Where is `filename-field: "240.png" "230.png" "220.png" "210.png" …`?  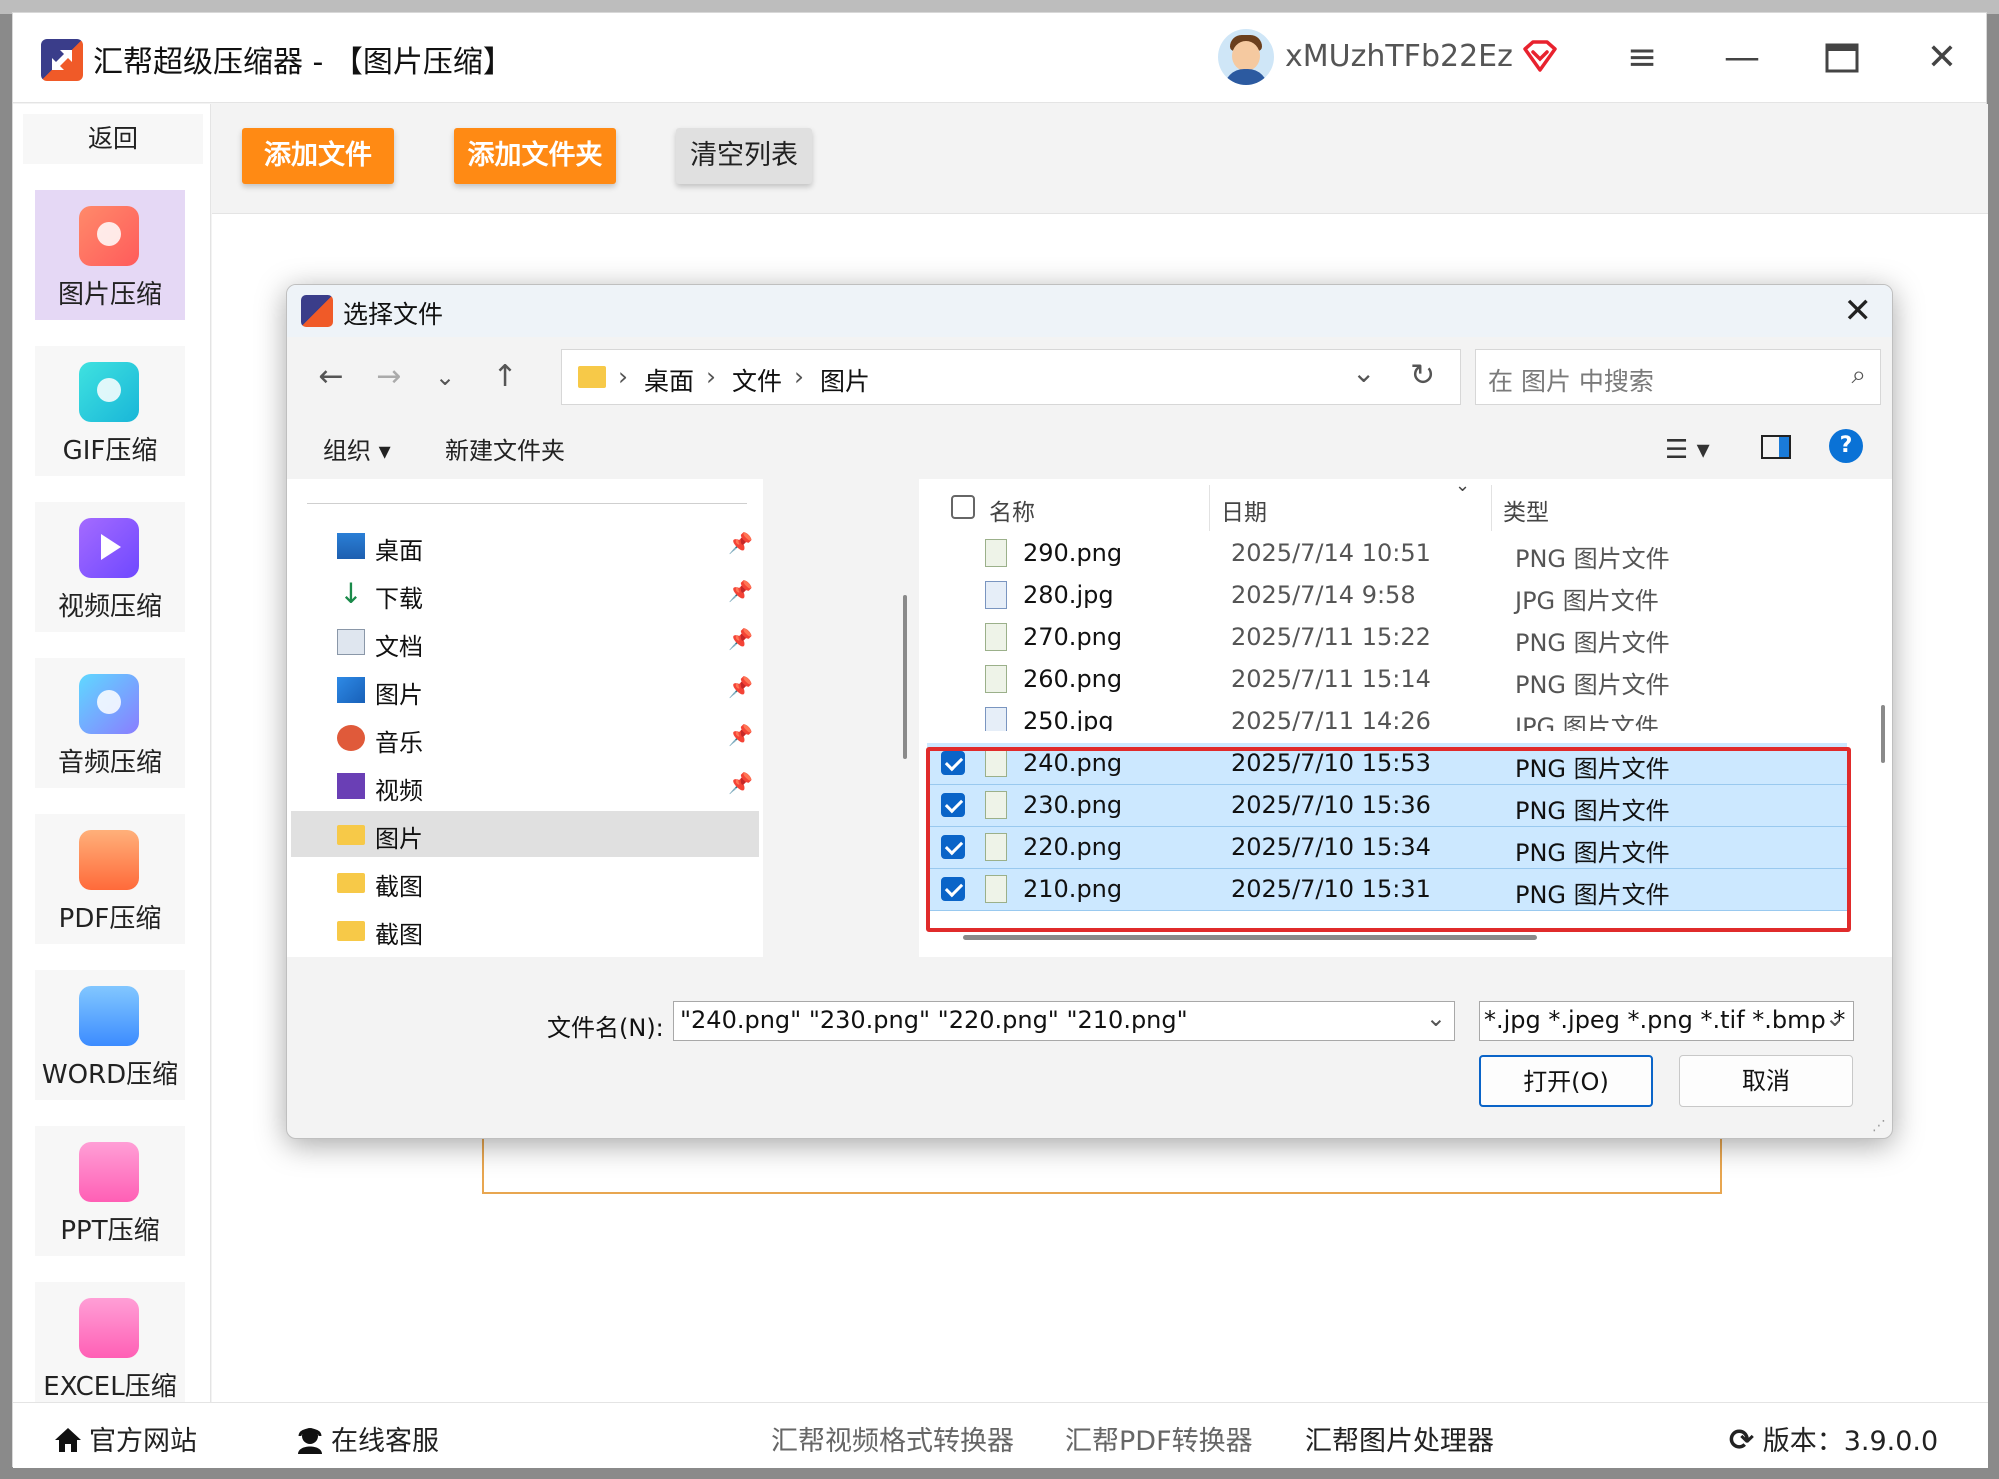 filename-field: "240.png" "230.png" "220.png" "210.png" … is located at coordinates (1064, 1021).